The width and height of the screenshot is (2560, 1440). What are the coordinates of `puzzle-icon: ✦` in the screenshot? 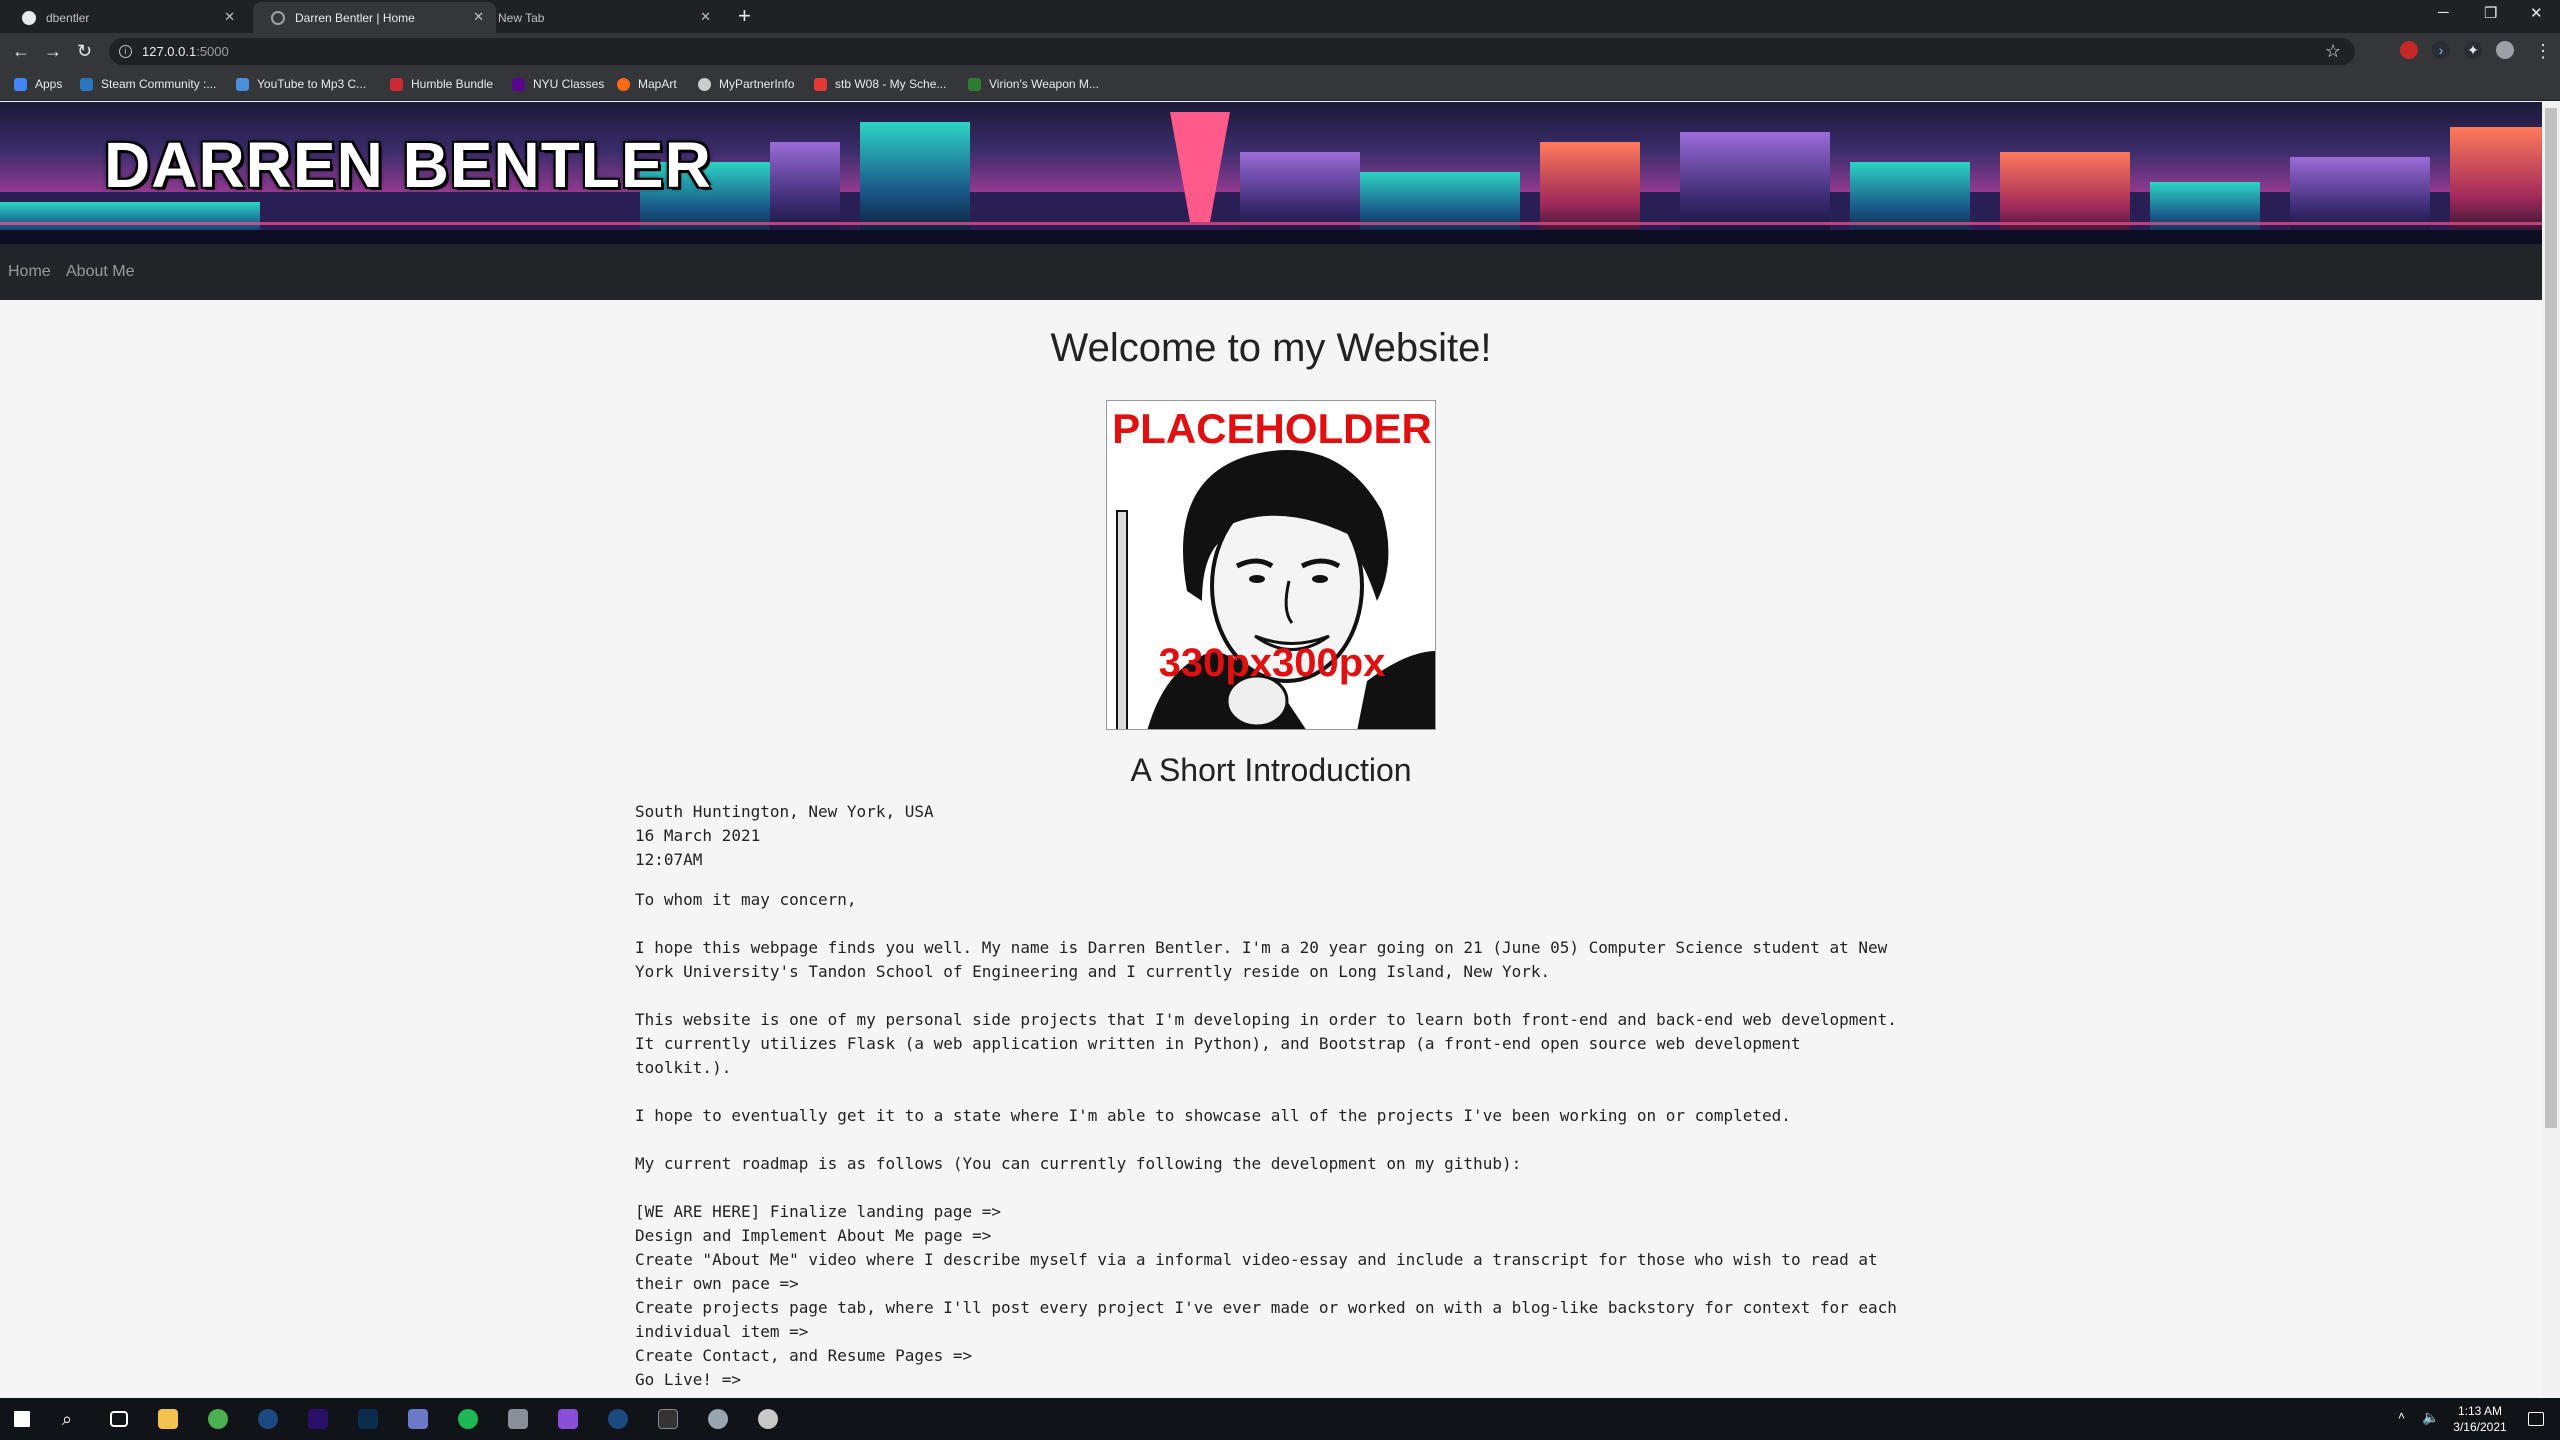 It's located at (2473, 50).